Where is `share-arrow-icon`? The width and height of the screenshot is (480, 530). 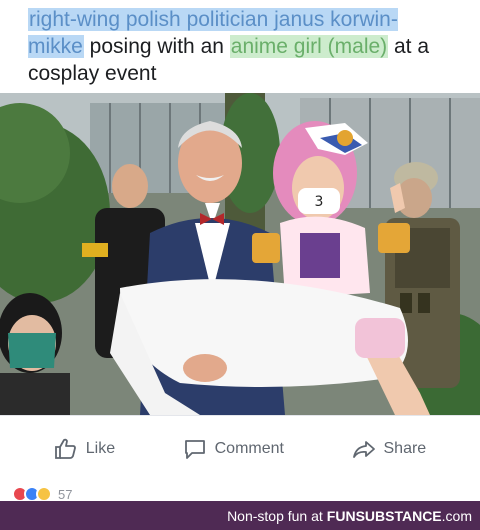 share-arrow-icon is located at coordinates (363, 449).